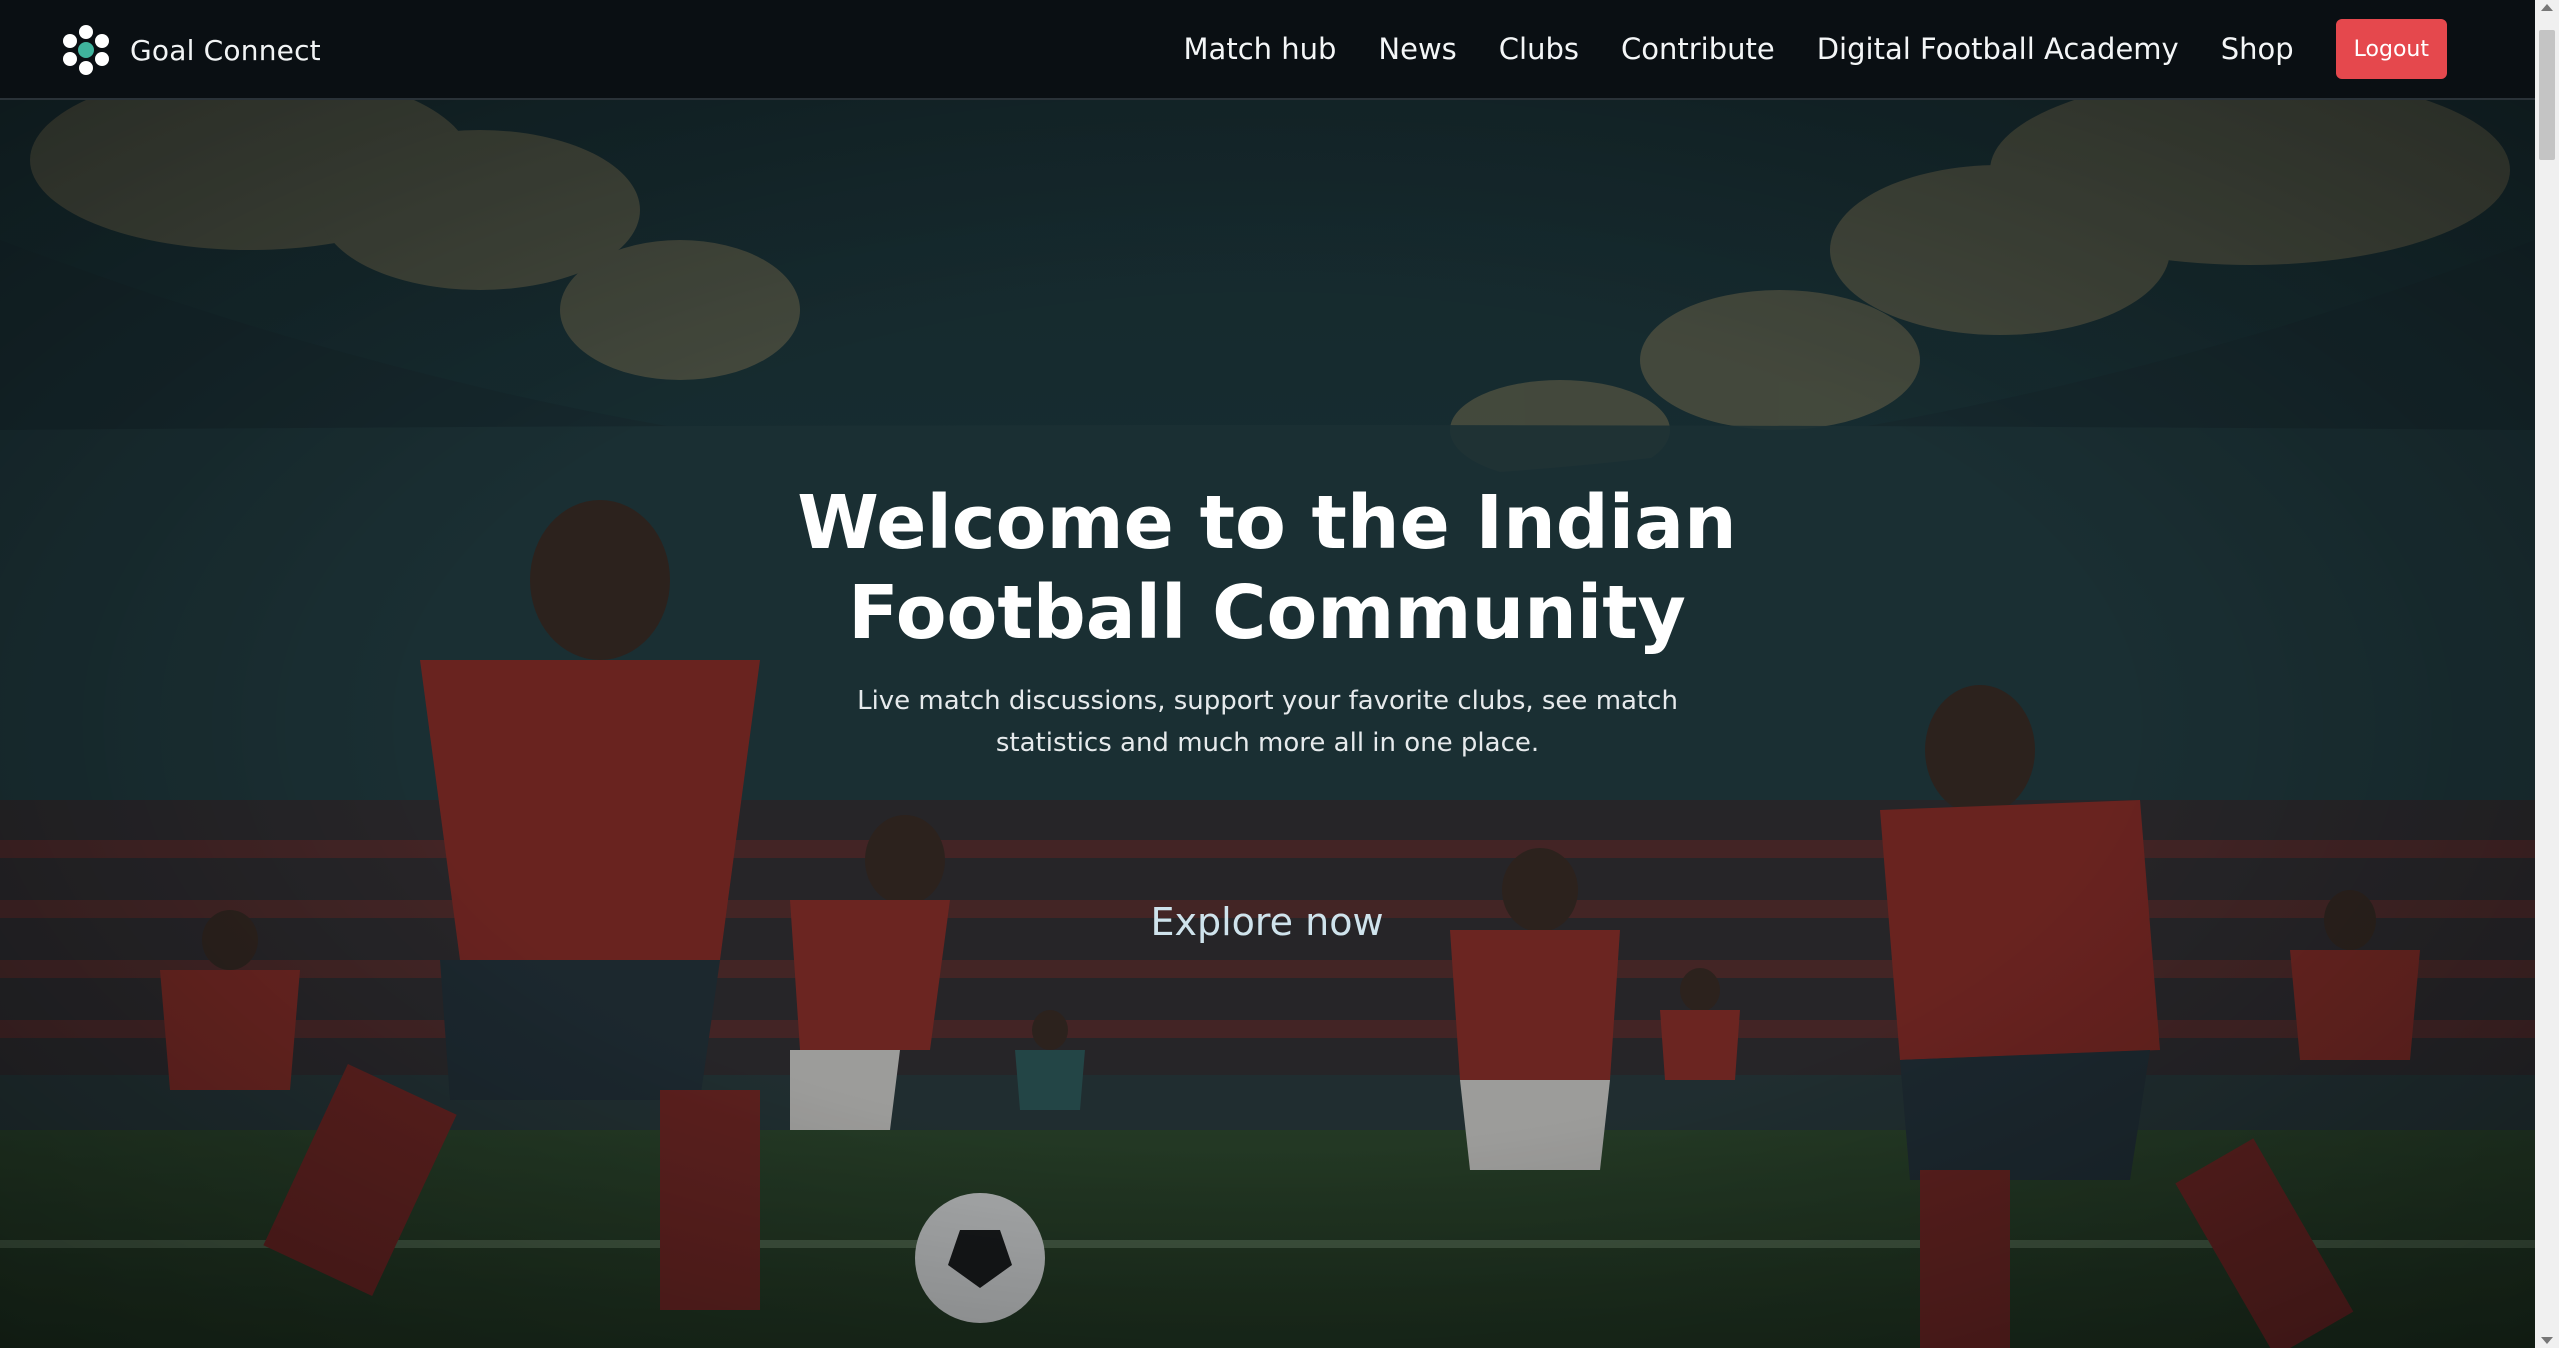  Describe the element at coordinates (2547, 1340) in the screenshot. I see `scroll-down-arrow-icon` at that location.